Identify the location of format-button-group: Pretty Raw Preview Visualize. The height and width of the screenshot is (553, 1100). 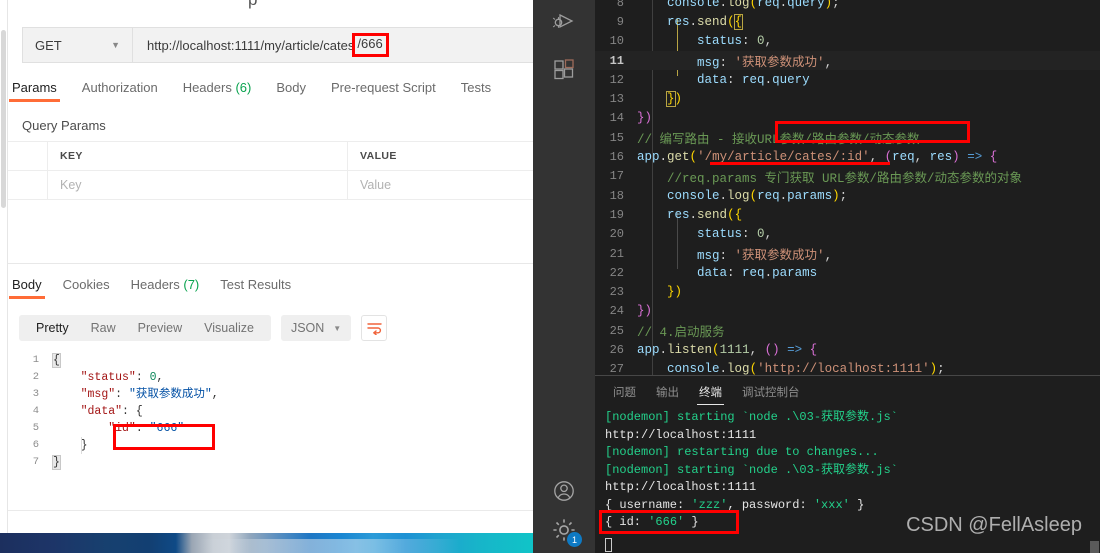
(145, 328).